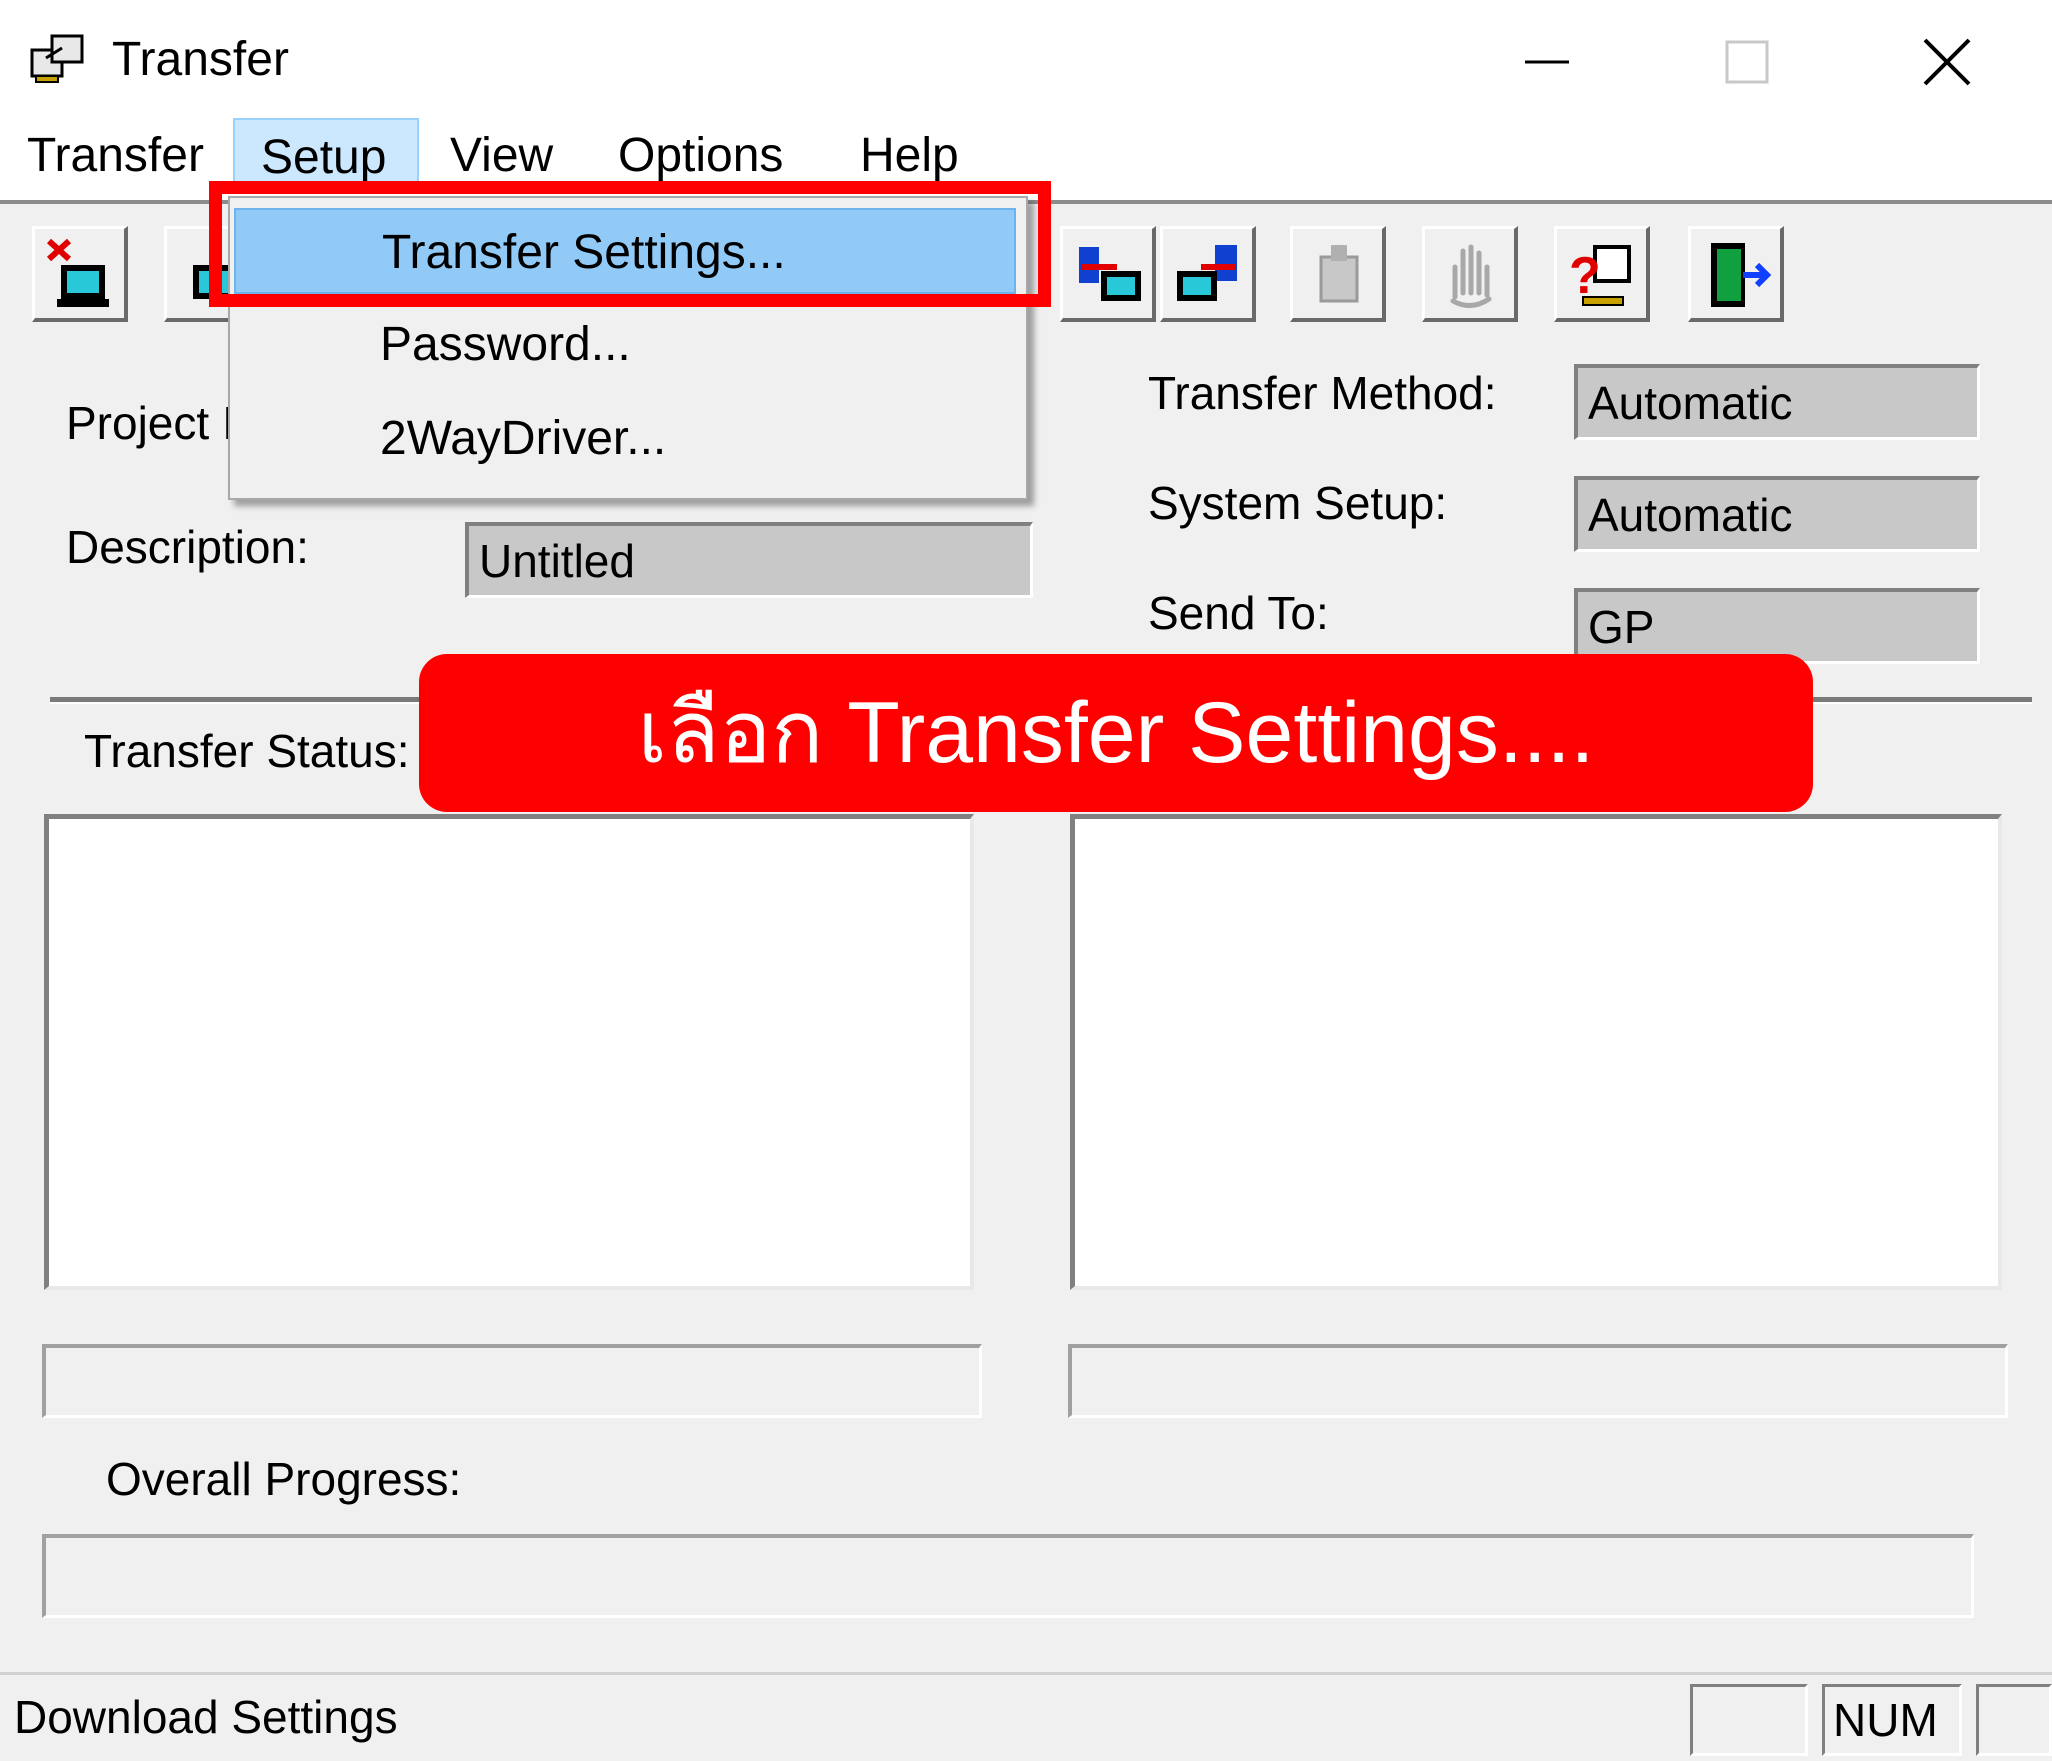 This screenshot has width=2052, height=1761. I want to click on highlight-box, so click(630, 244).